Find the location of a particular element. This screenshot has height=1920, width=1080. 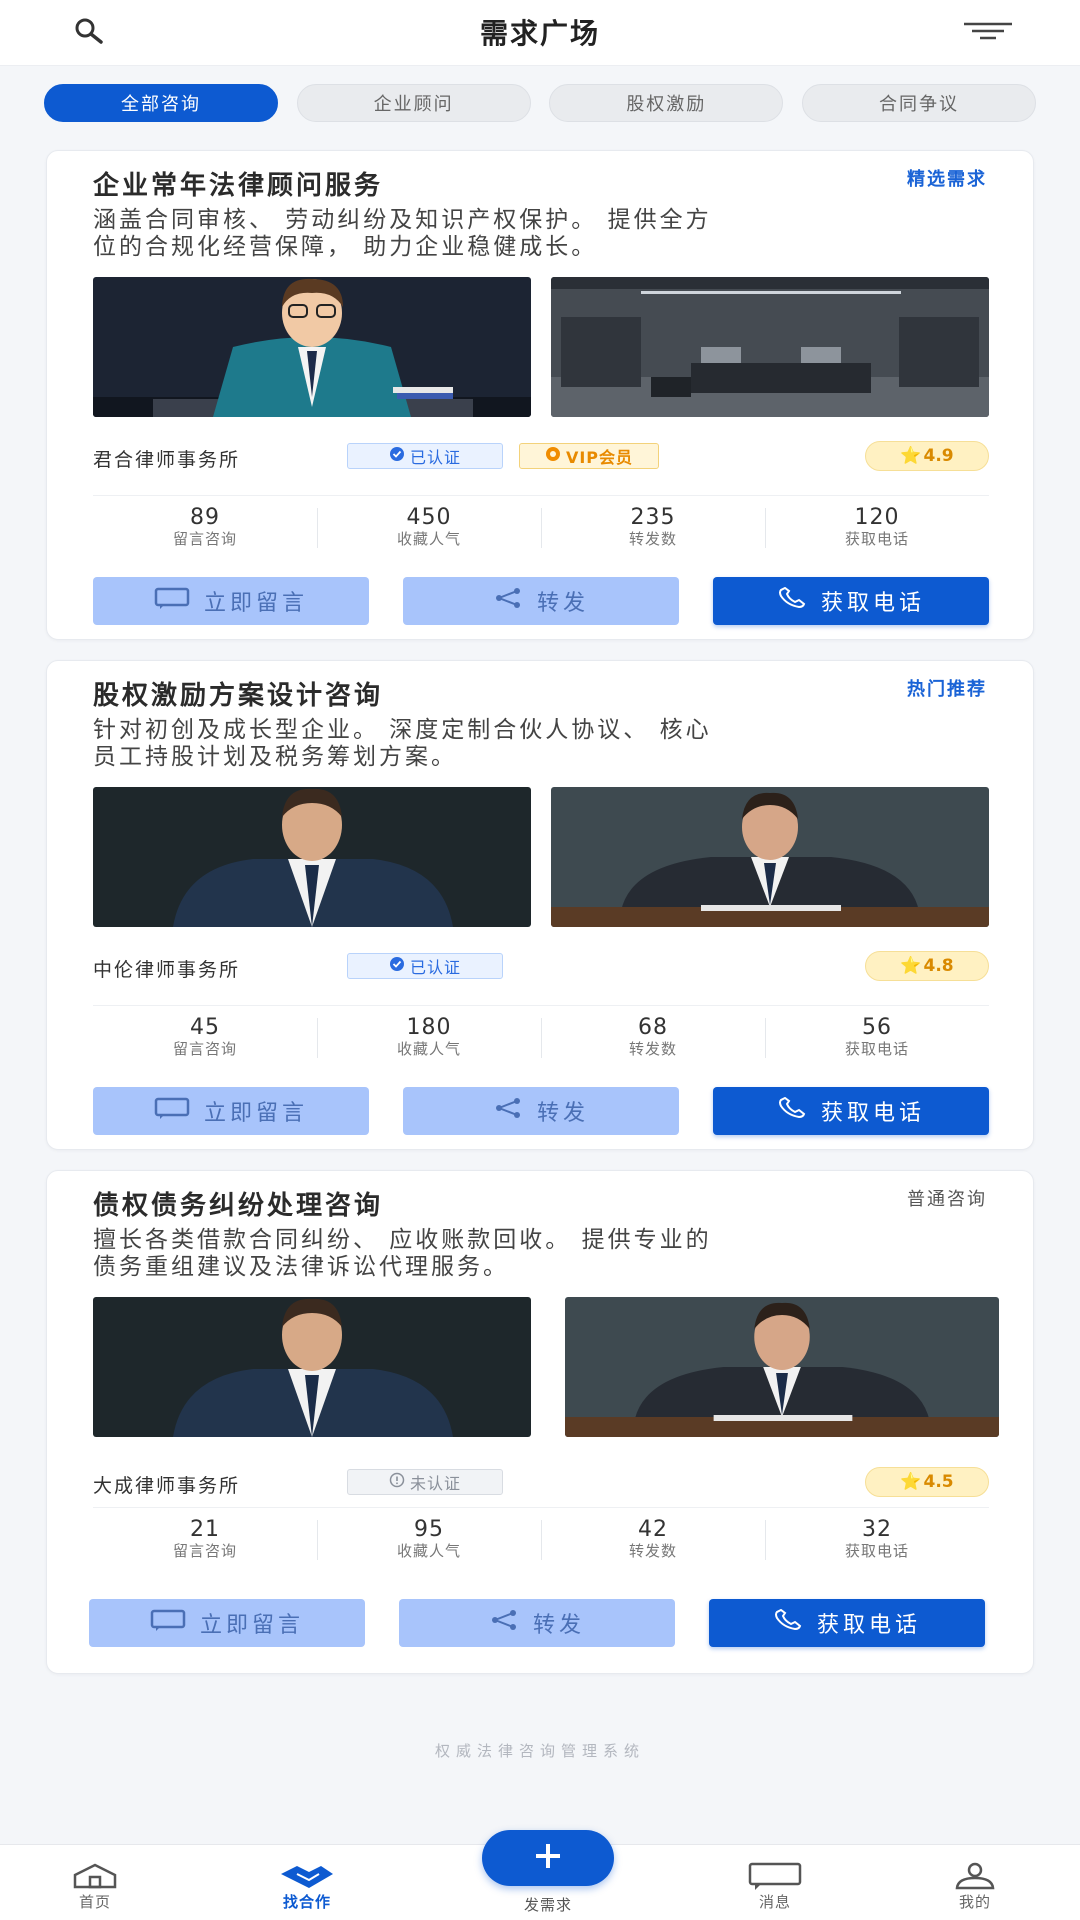

filter-icon is located at coordinates (988, 32).